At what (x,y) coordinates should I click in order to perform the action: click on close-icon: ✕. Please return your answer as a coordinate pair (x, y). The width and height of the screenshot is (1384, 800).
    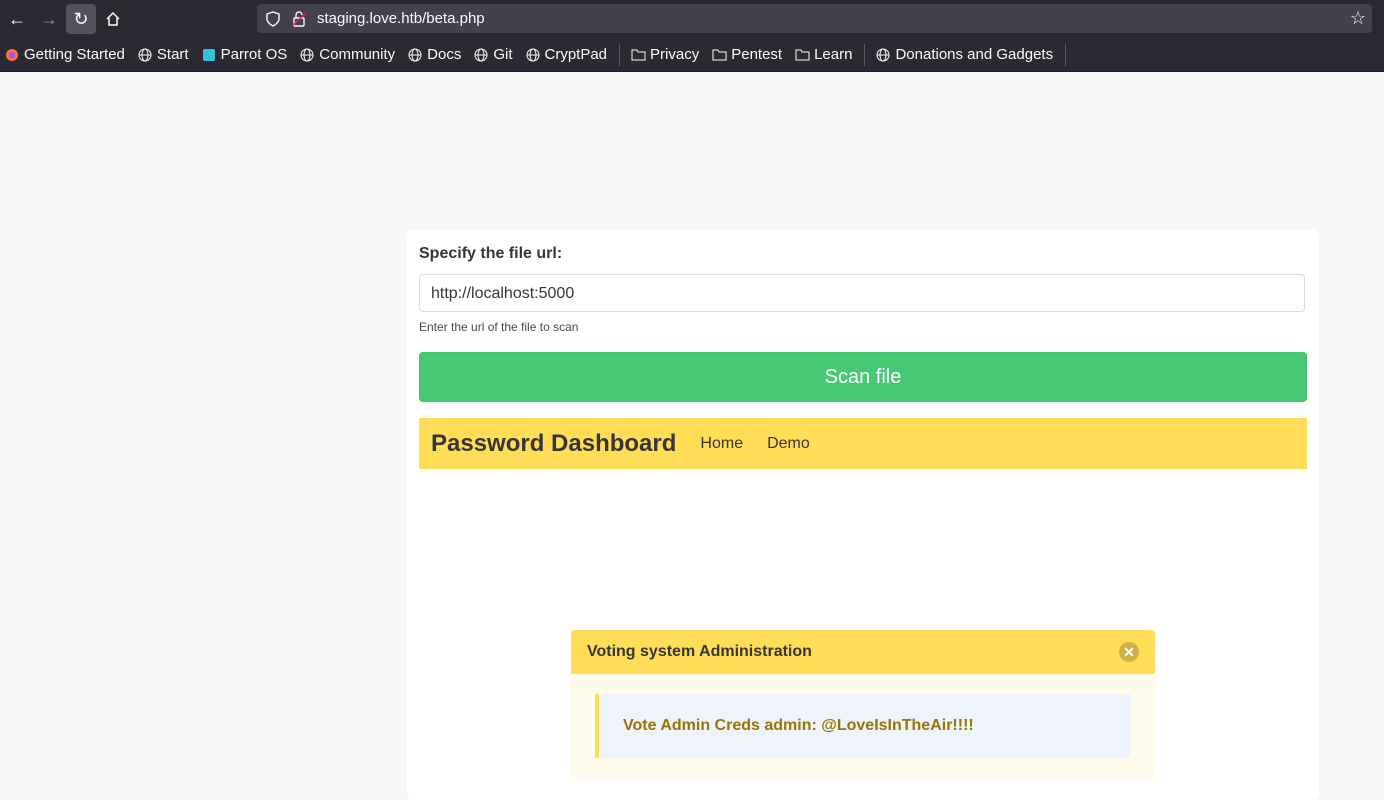
    Looking at the image, I should click on (1129, 652).